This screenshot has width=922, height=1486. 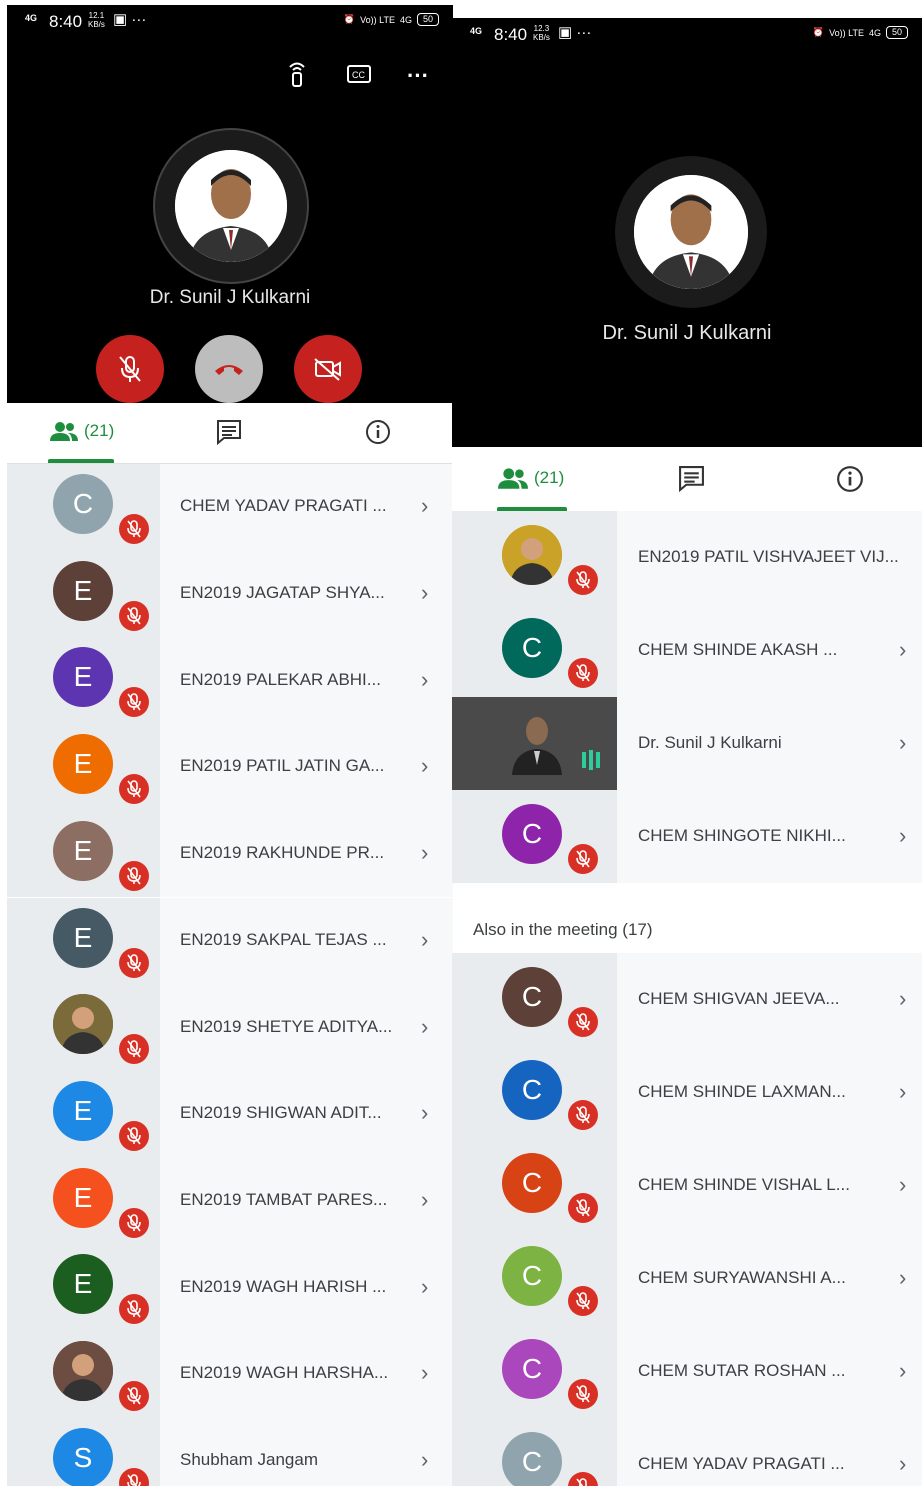 I want to click on participant-avatar, so click(x=532, y=555).